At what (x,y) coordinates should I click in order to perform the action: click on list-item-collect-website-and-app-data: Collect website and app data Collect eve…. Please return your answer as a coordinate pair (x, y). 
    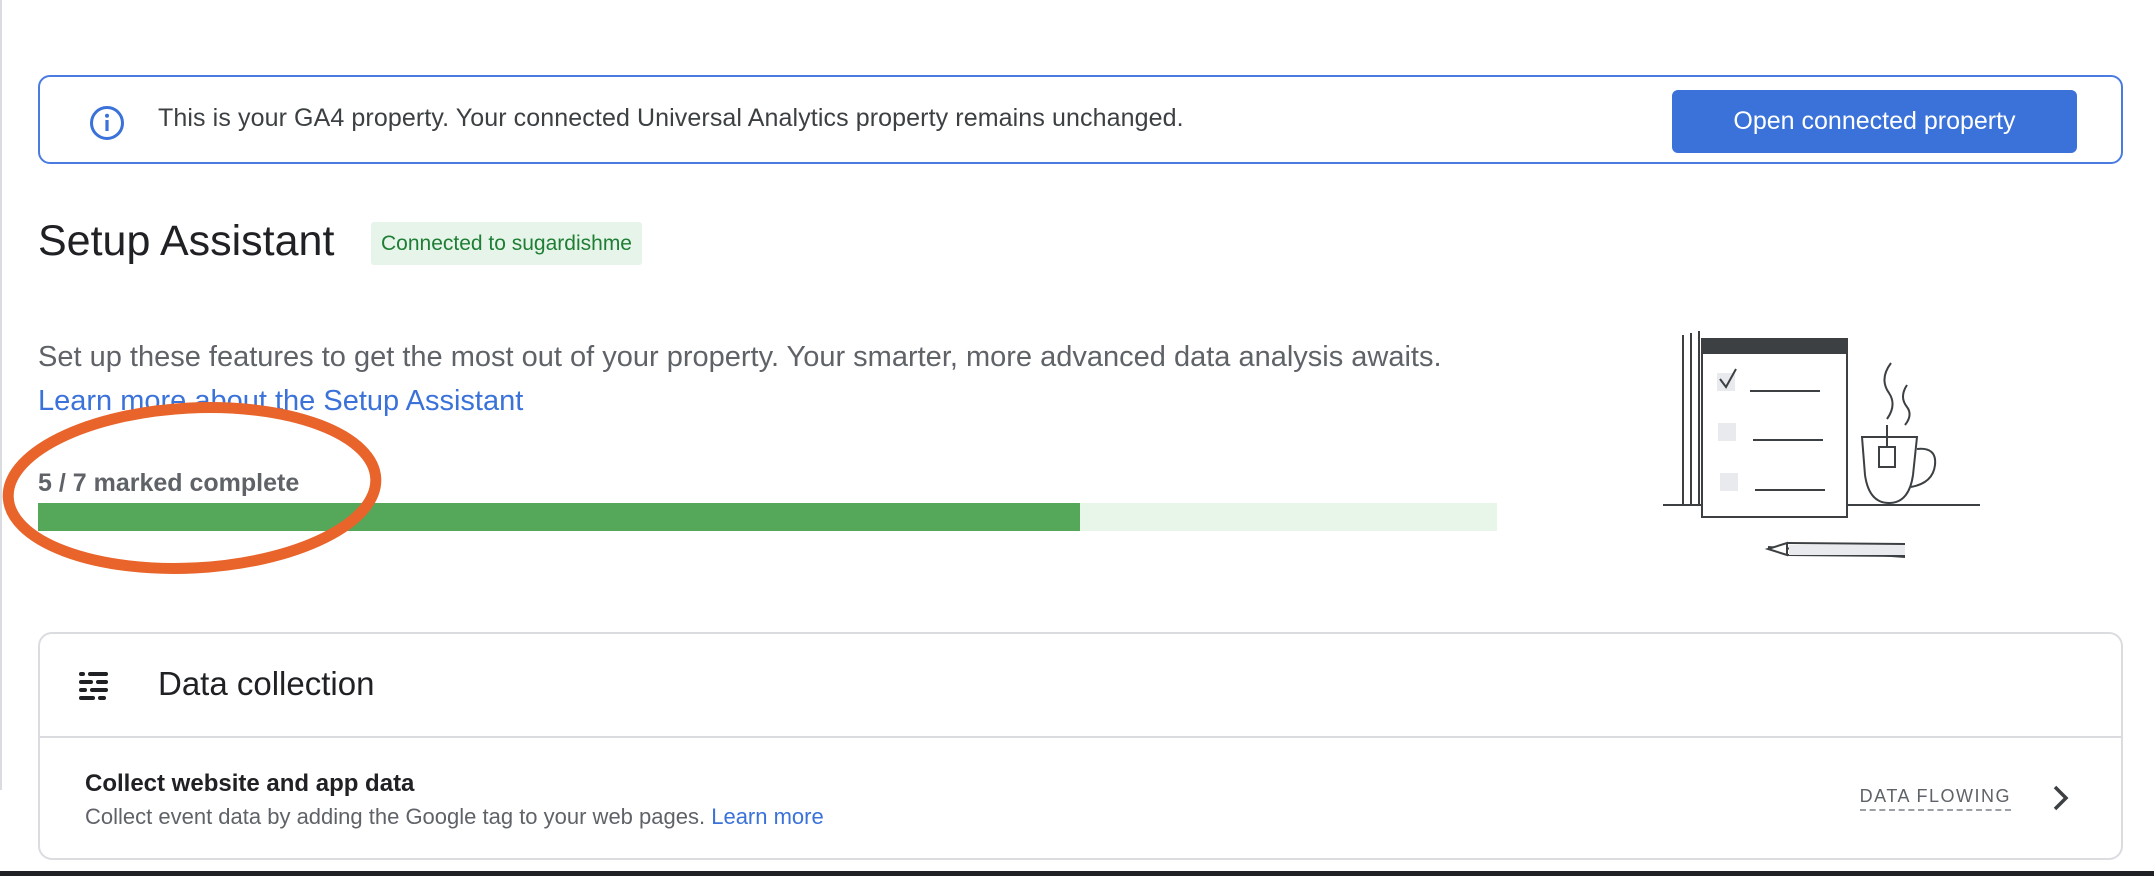
    Looking at the image, I should click on (1080, 798).